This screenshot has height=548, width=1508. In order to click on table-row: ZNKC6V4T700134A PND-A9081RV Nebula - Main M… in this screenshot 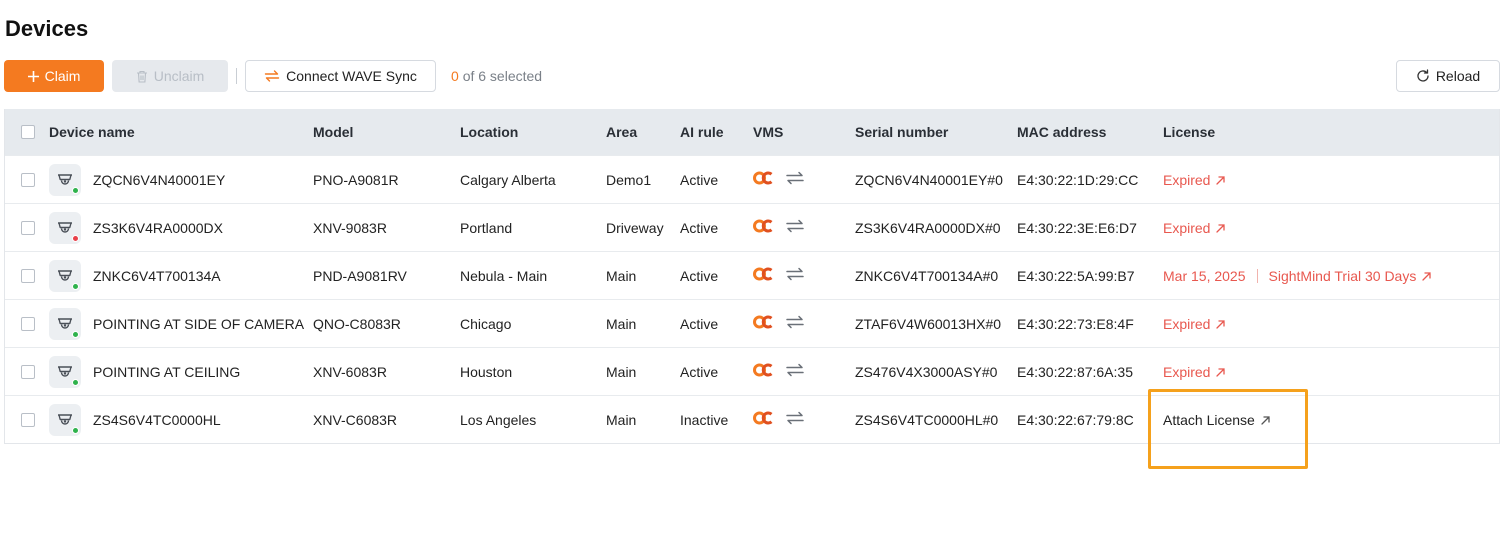, I will do `click(752, 275)`.